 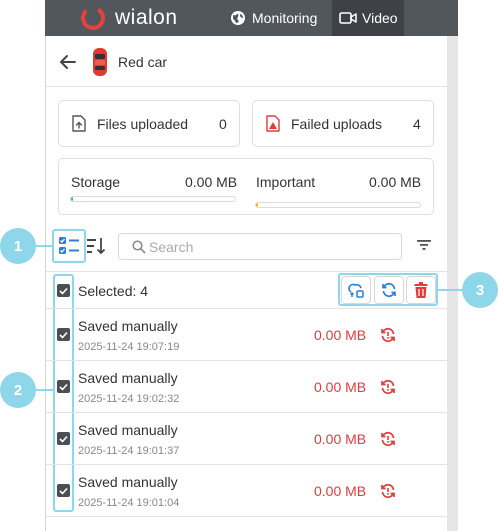 What do you see at coordinates (79, 123) in the screenshot?
I see `file-upload-icon` at bounding box center [79, 123].